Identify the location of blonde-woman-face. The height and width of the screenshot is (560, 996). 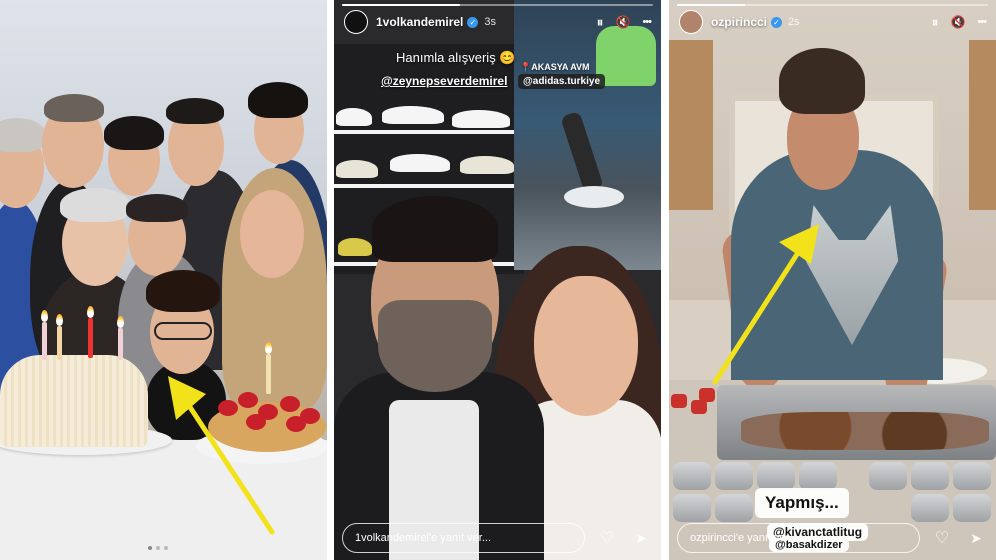
(272, 234).